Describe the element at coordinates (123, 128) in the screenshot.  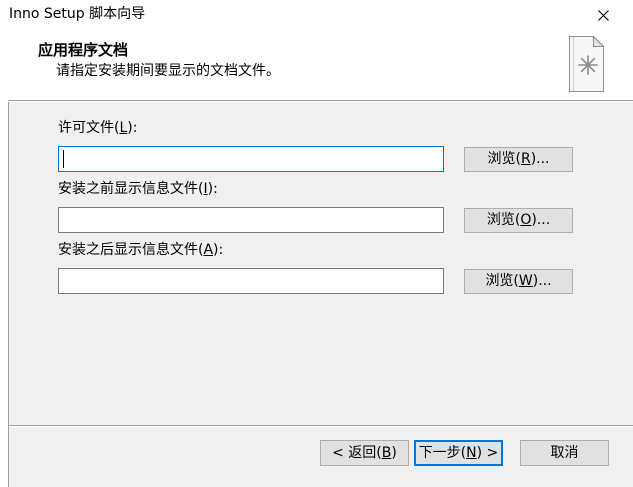
I see `accelerator-key: L` at that location.